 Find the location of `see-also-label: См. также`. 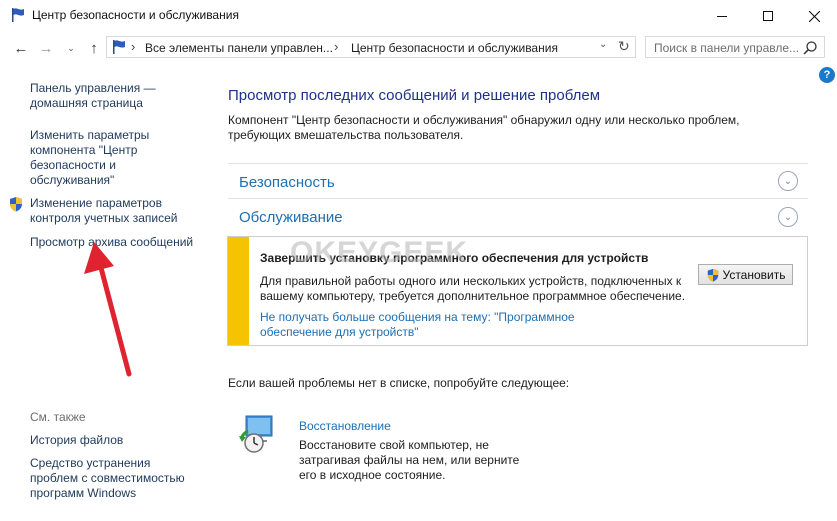

see-also-label: См. также is located at coordinates (58, 417).